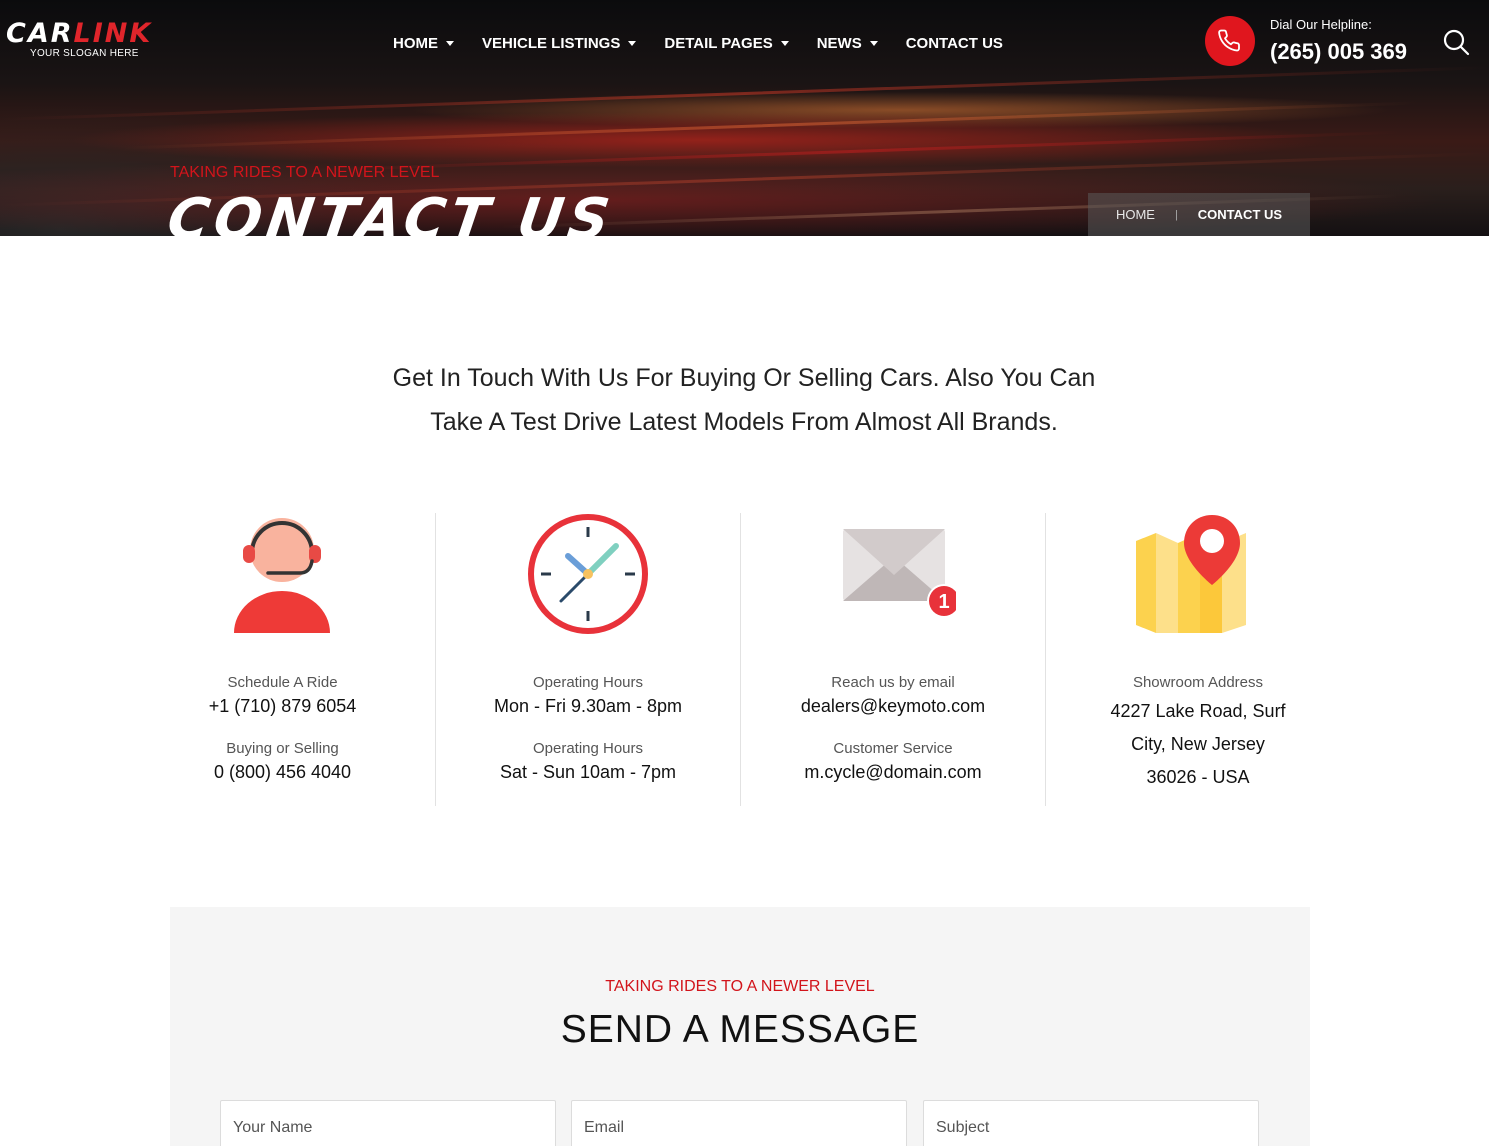 This screenshot has height=1146, width=1489. What do you see at coordinates (1456, 42) in the screenshot?
I see `search-icon` at bounding box center [1456, 42].